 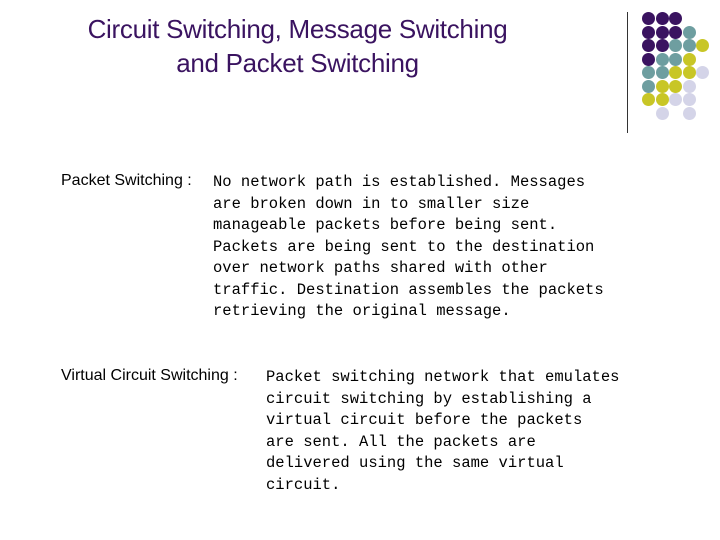 I want to click on definition-line: circuit., so click(x=303, y=484).